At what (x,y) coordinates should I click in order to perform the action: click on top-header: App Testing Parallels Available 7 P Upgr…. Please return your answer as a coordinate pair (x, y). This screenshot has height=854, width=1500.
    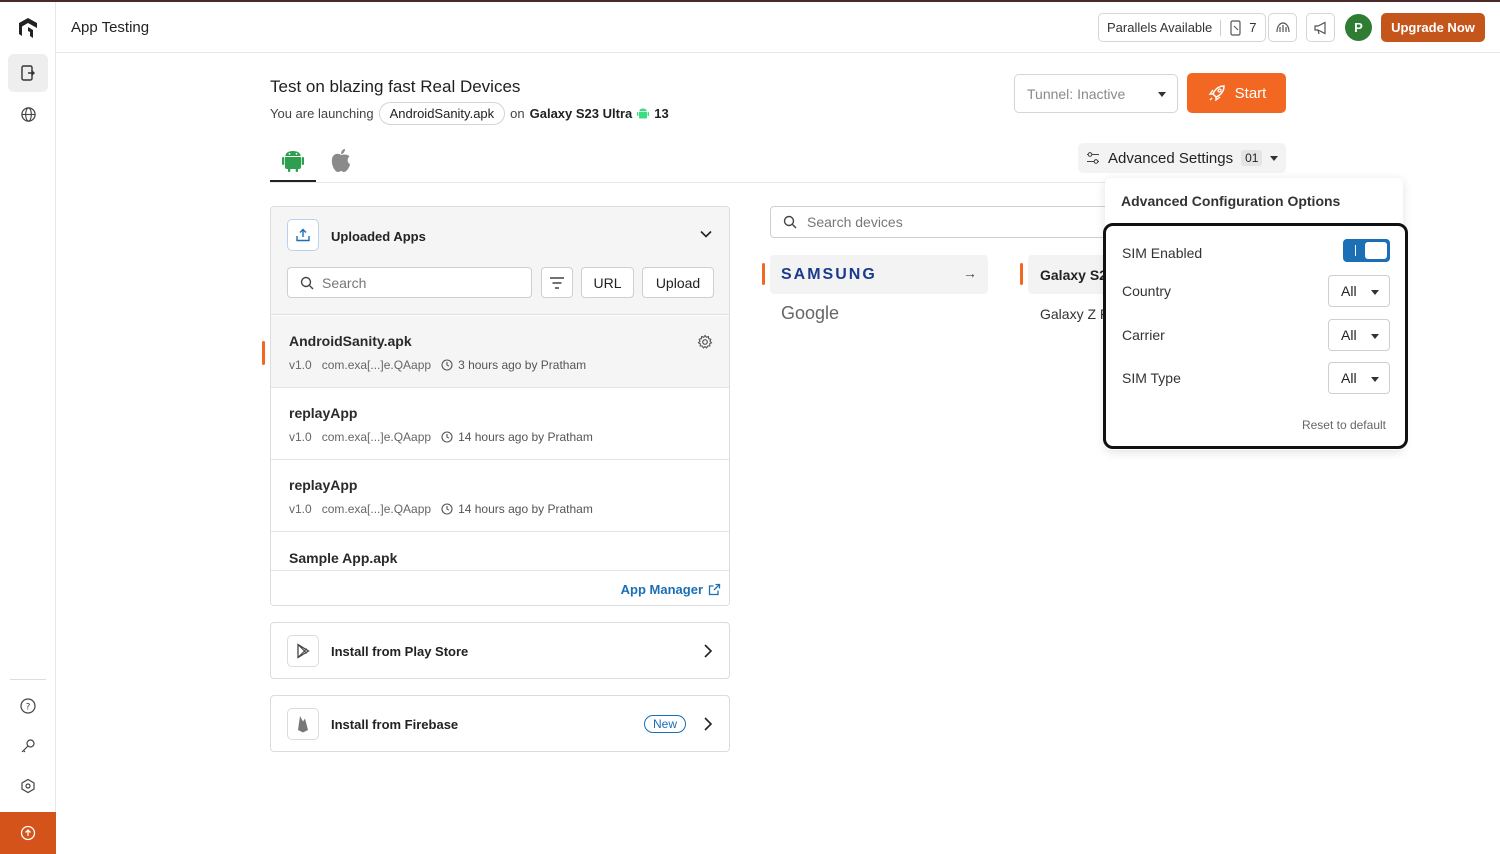
    Looking at the image, I should click on (778, 27).